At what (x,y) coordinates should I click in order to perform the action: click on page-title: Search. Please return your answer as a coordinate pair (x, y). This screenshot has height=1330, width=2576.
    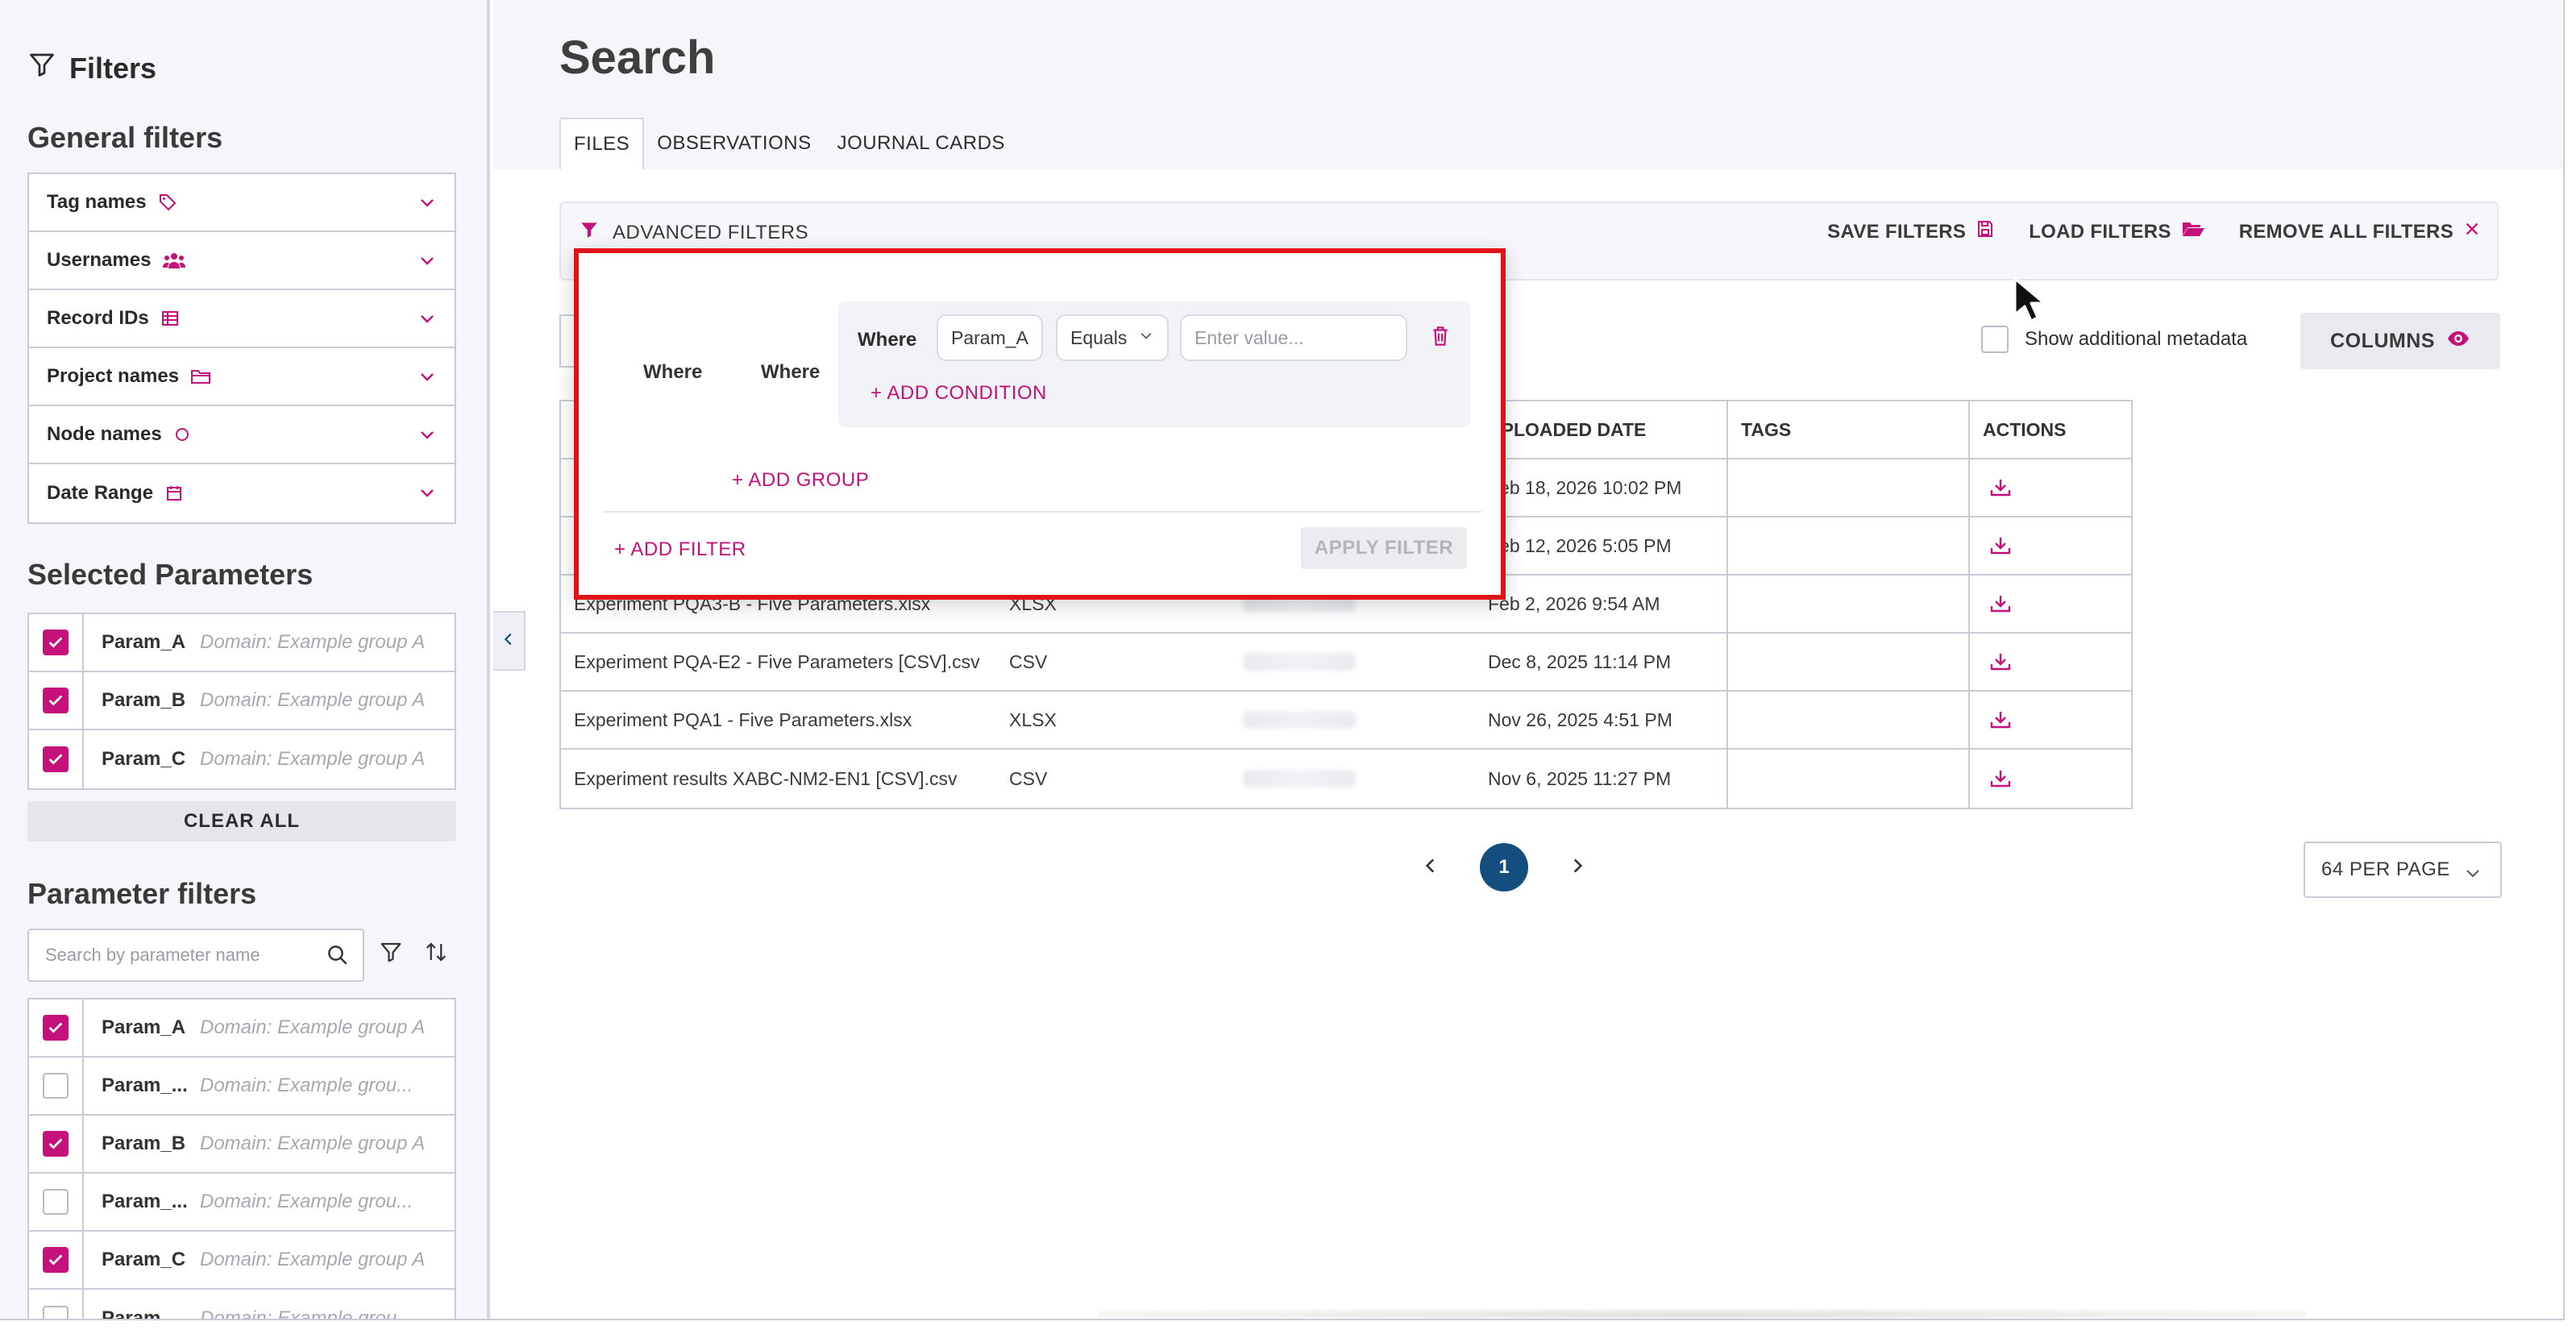
    Looking at the image, I should click on (637, 57).